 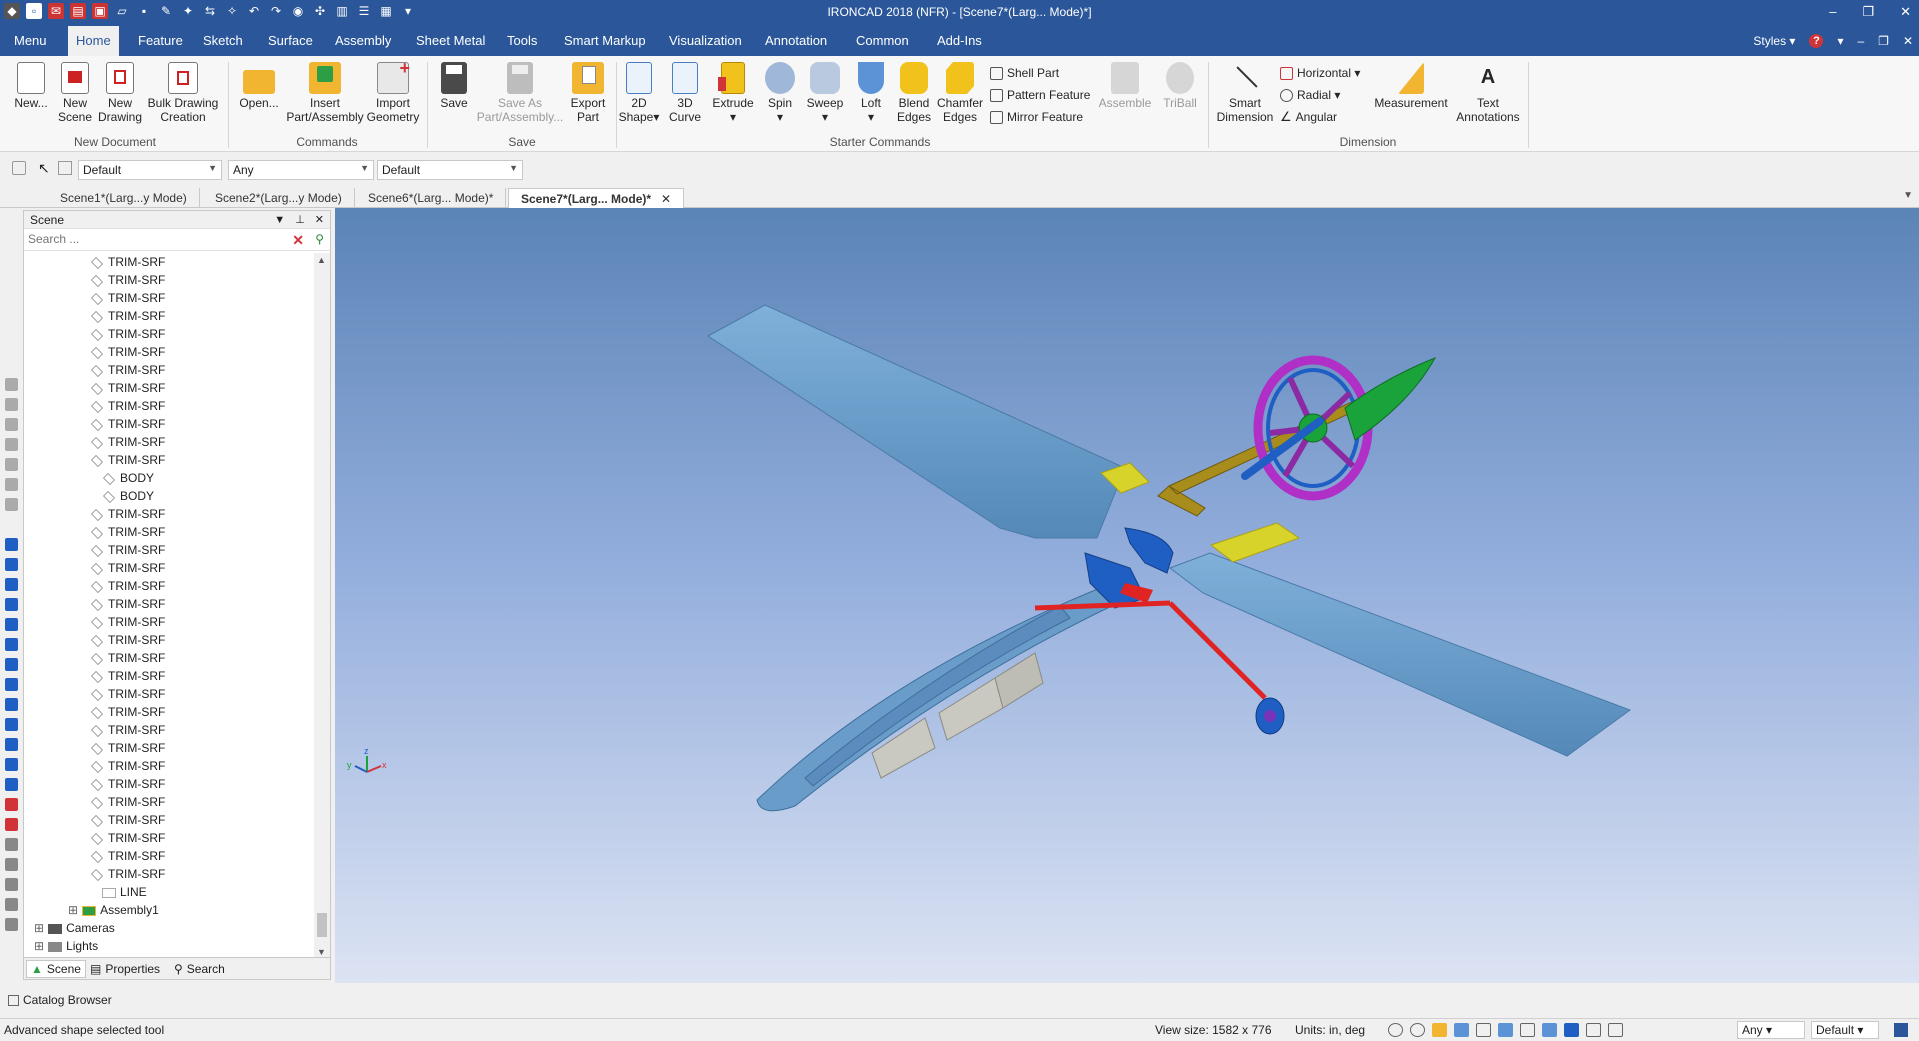 I want to click on doc-tab-scene2: Scene2*(Larg...y Mode), so click(x=279, y=198).